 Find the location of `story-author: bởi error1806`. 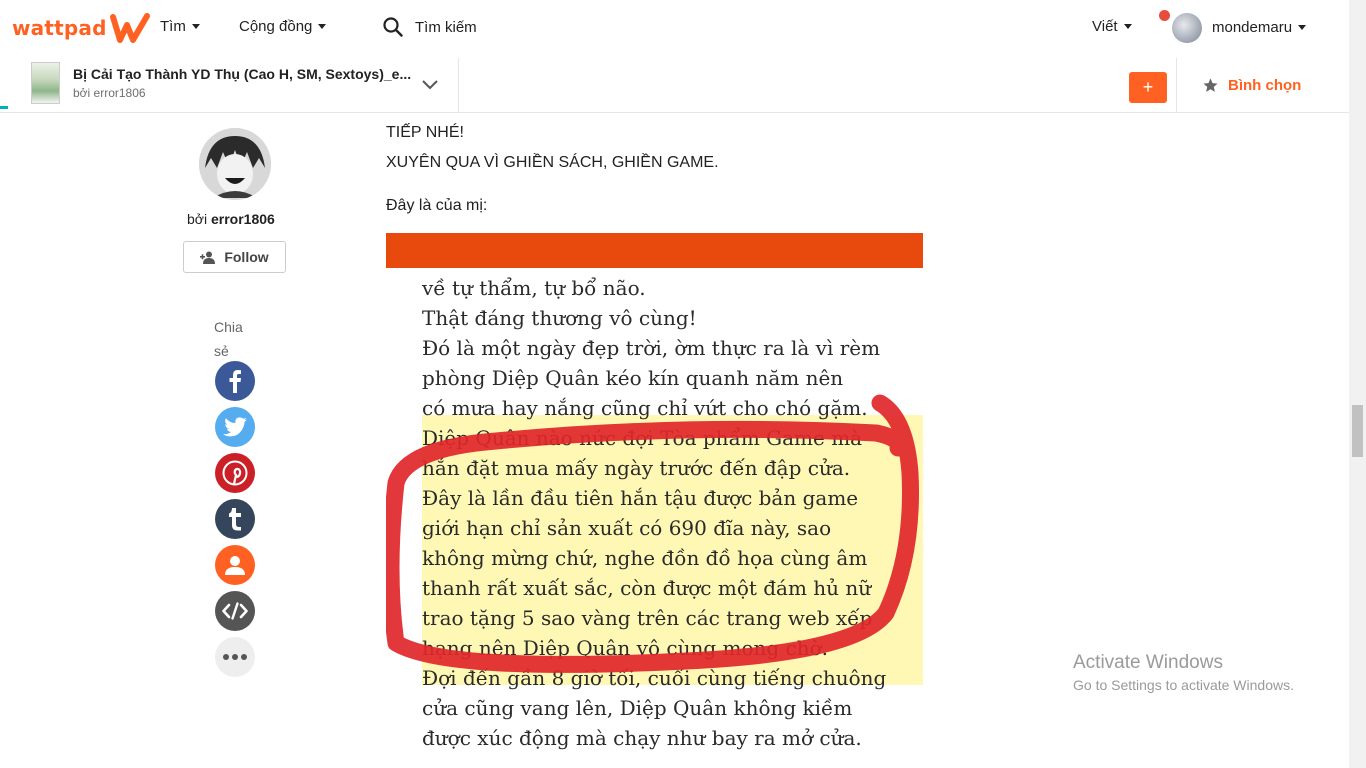

story-author: bởi error1806 is located at coordinates (109, 93).